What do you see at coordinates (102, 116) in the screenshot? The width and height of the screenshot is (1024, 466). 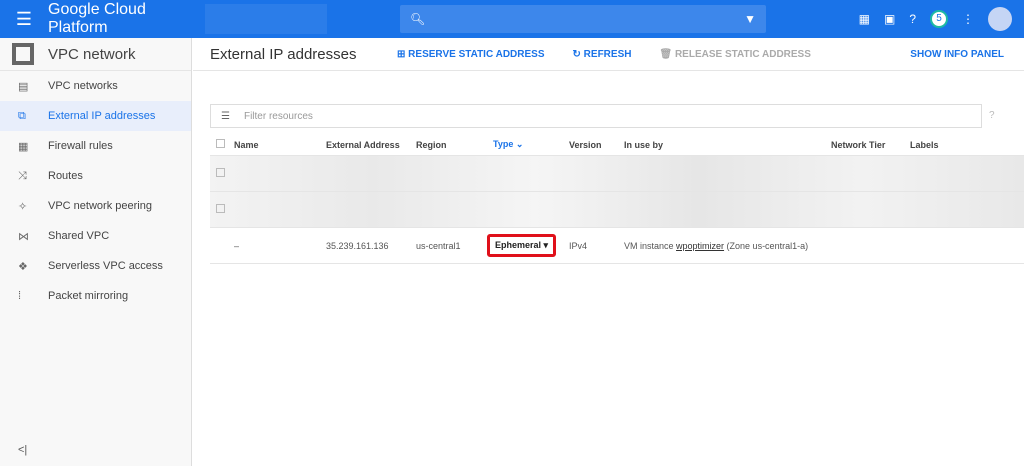 I see `sidebar-item-label: External IP addresses` at bounding box center [102, 116].